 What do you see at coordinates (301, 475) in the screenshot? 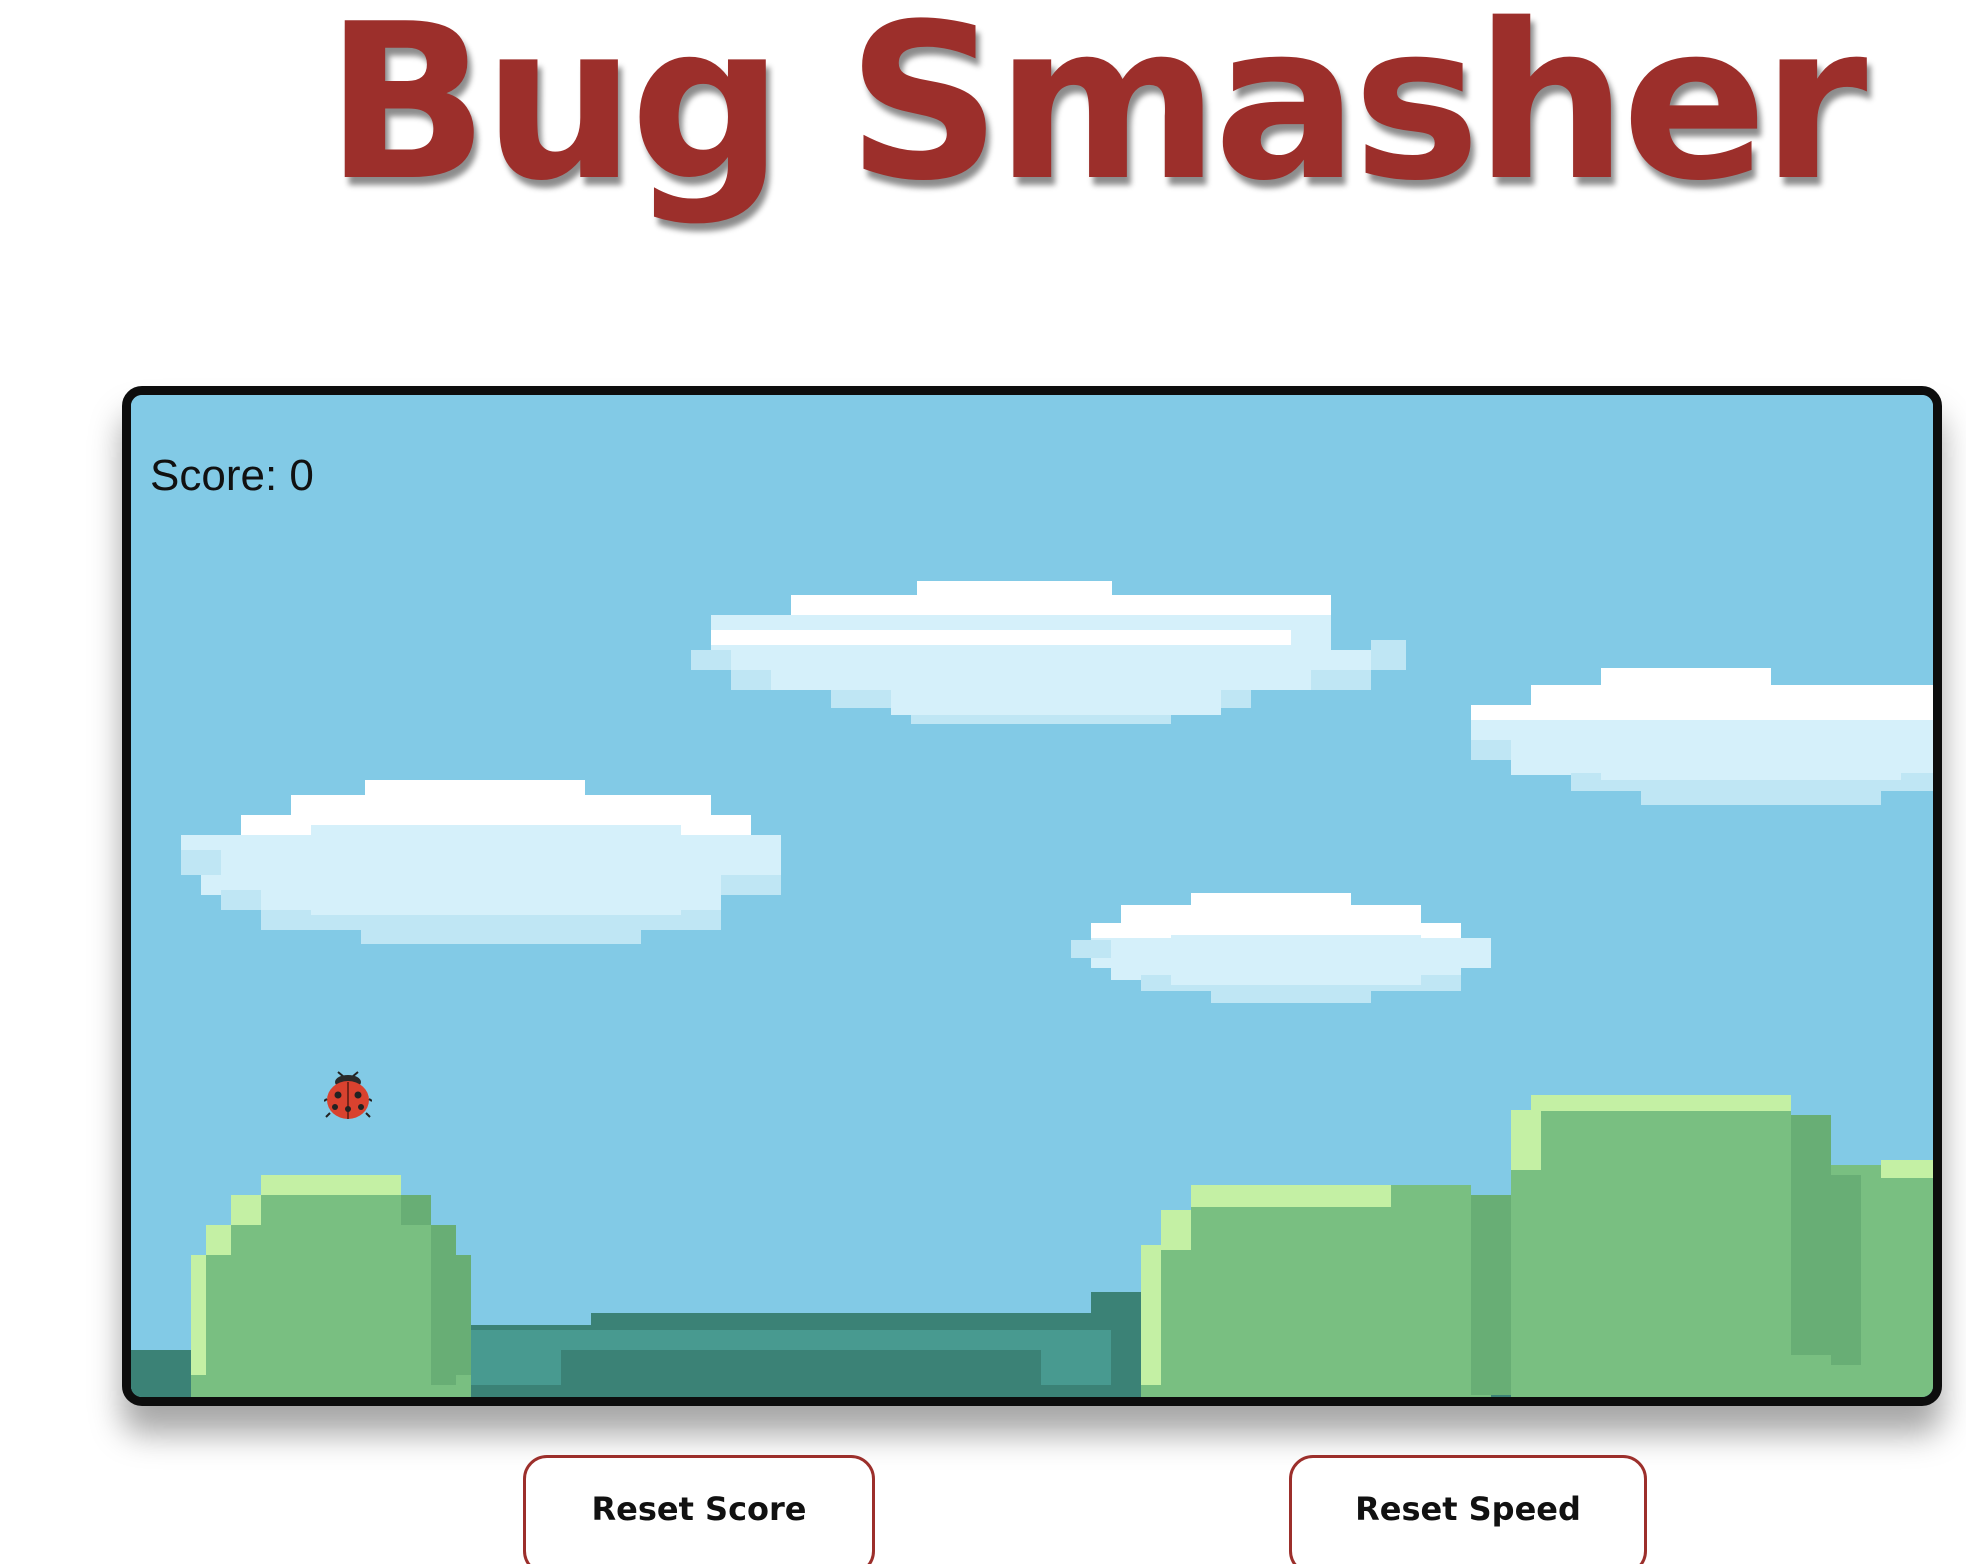
I see `score-value: 0` at bounding box center [301, 475].